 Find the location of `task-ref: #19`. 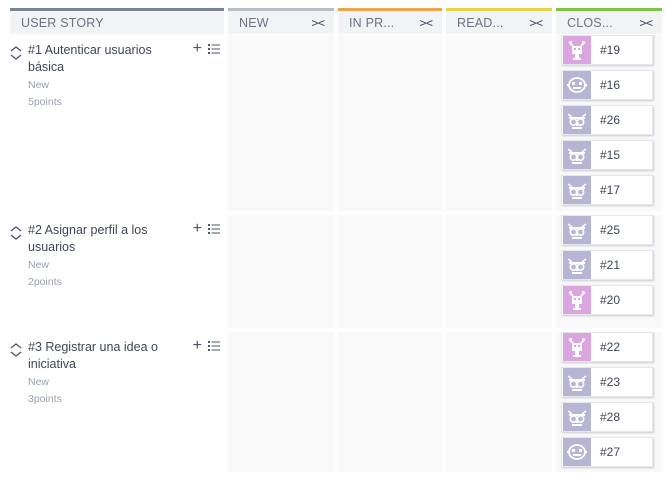

task-ref: #19 is located at coordinates (610, 50).